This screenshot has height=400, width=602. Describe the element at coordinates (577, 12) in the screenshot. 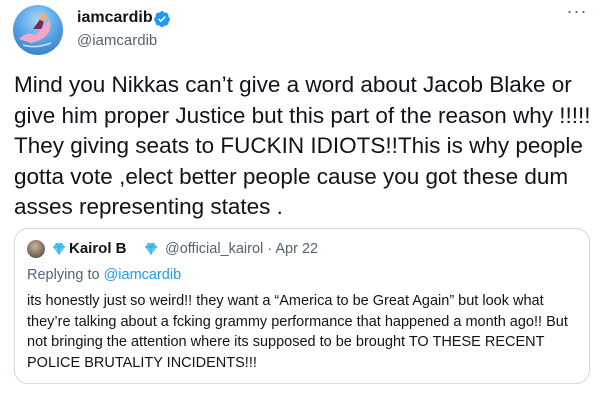

I see `more-icon: ···` at that location.